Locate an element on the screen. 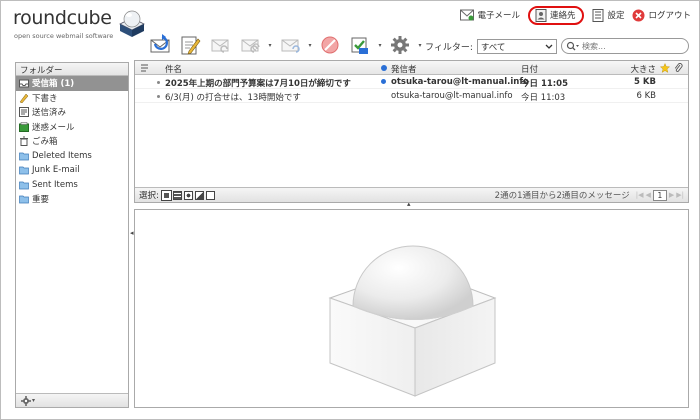  folder-item-label: Sent Items is located at coordinates (55, 184).